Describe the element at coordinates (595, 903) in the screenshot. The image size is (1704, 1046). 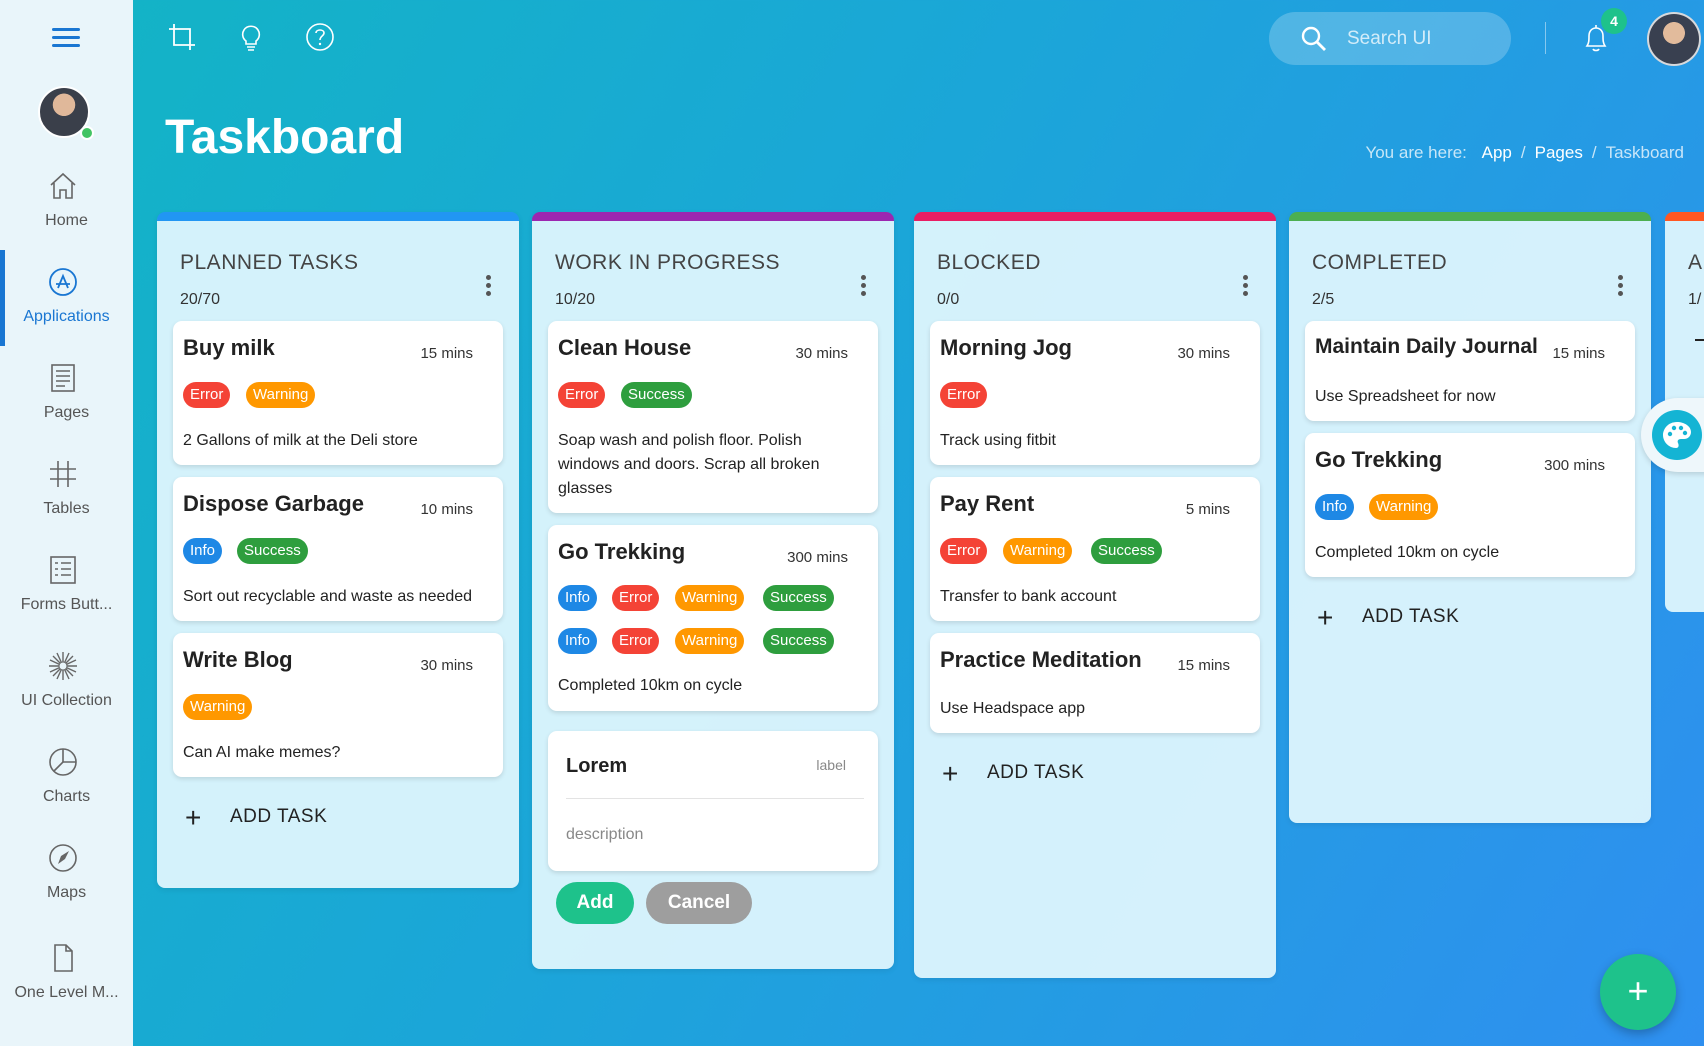
I see `add-button: Add` at that location.